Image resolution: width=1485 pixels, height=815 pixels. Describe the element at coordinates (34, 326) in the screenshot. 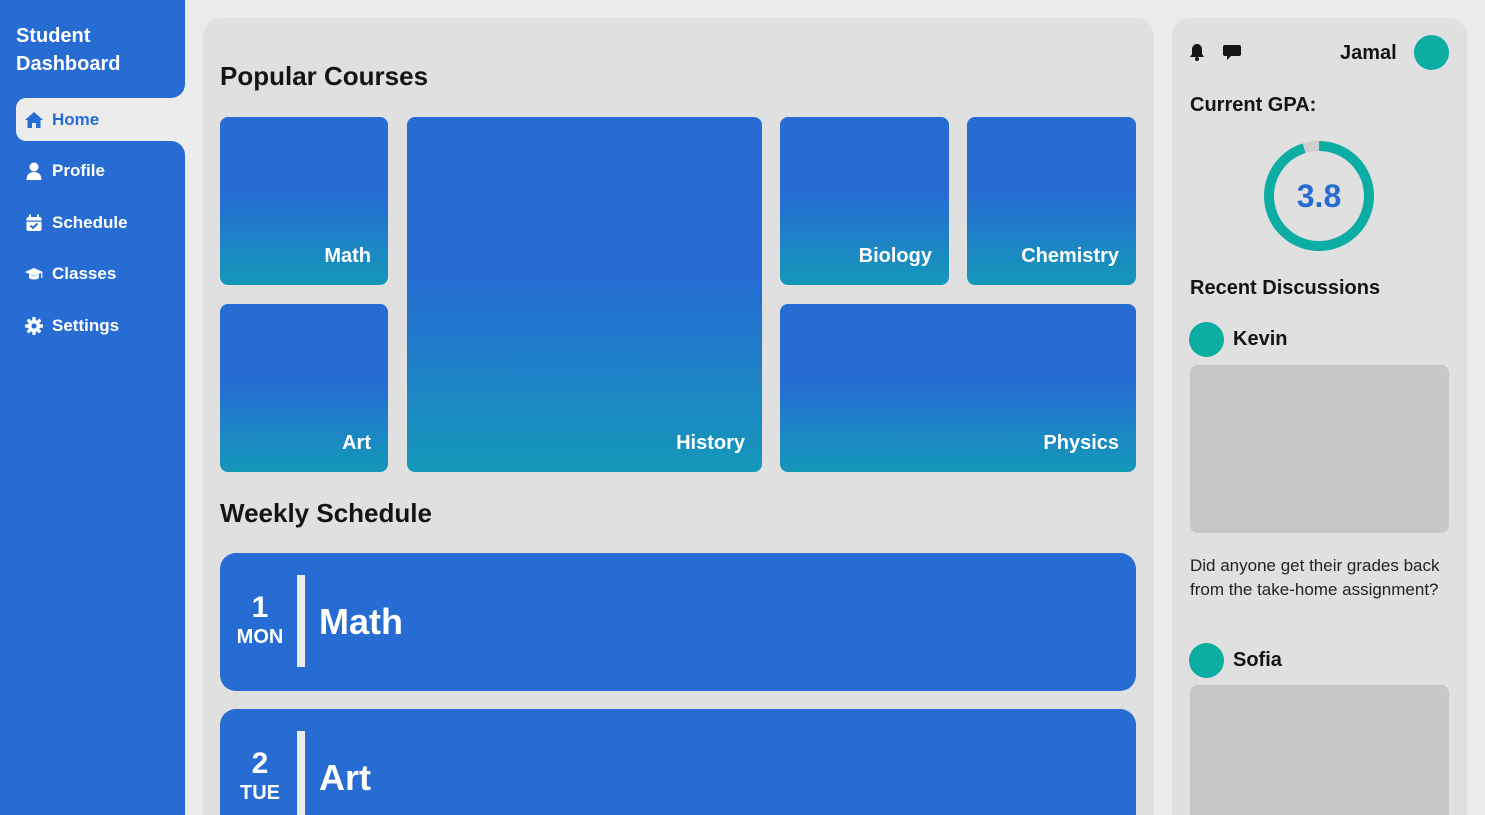

I see `gear-icon` at that location.